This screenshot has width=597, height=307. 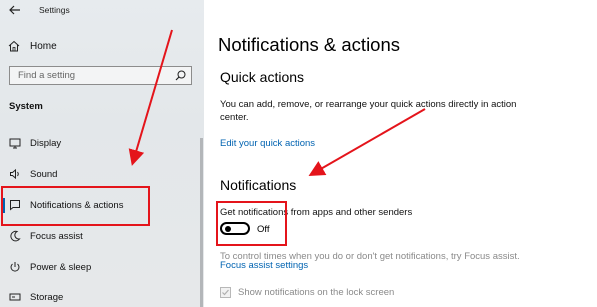 What do you see at coordinates (75, 206) in the screenshot?
I see `annotation-box-notifications-item` at bounding box center [75, 206].